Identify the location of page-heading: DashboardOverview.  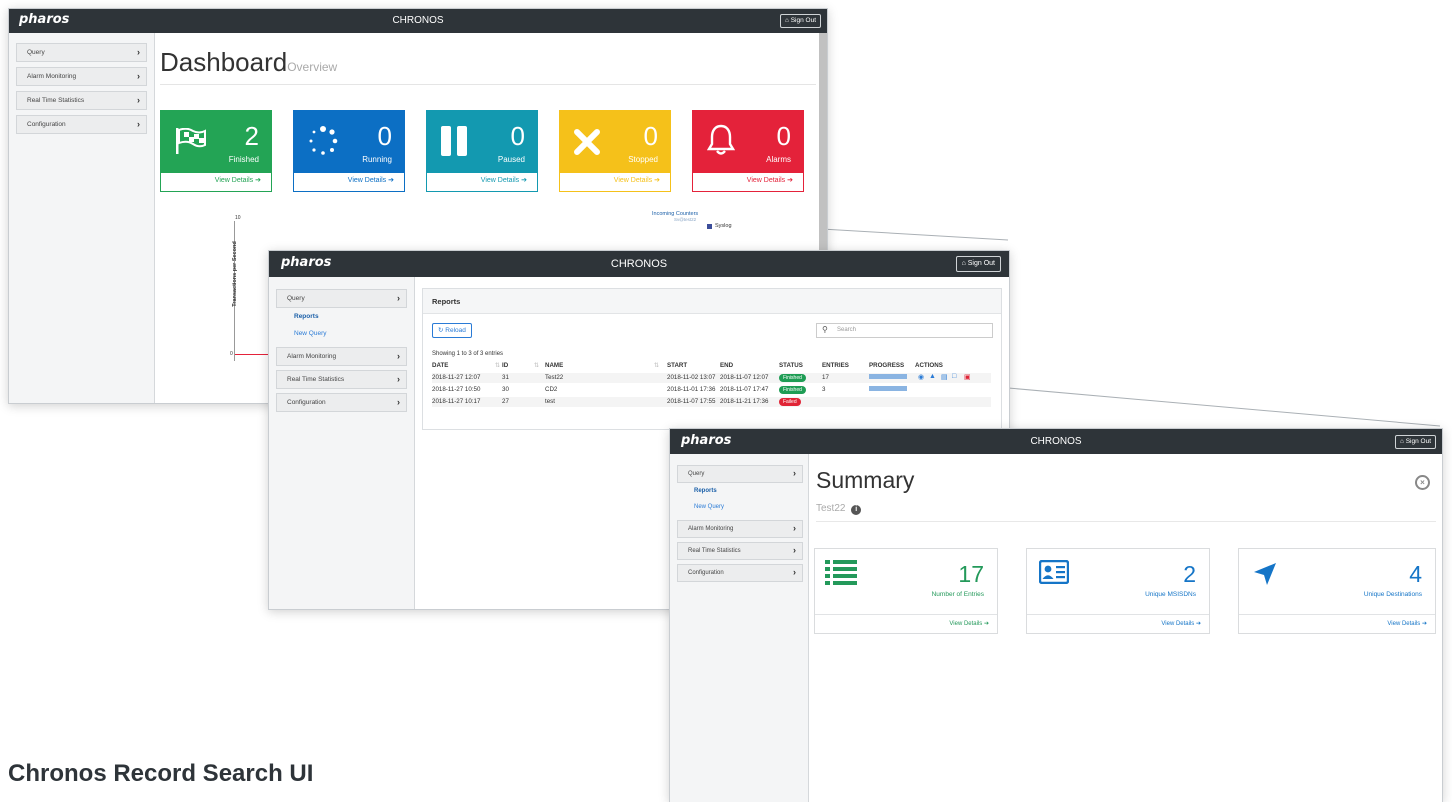
(248, 62).